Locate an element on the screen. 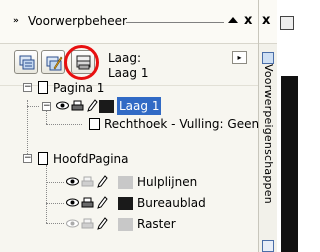 The image size is (320, 252). tree-item-layer-1: − Laag 1 is located at coordinates (129, 106).